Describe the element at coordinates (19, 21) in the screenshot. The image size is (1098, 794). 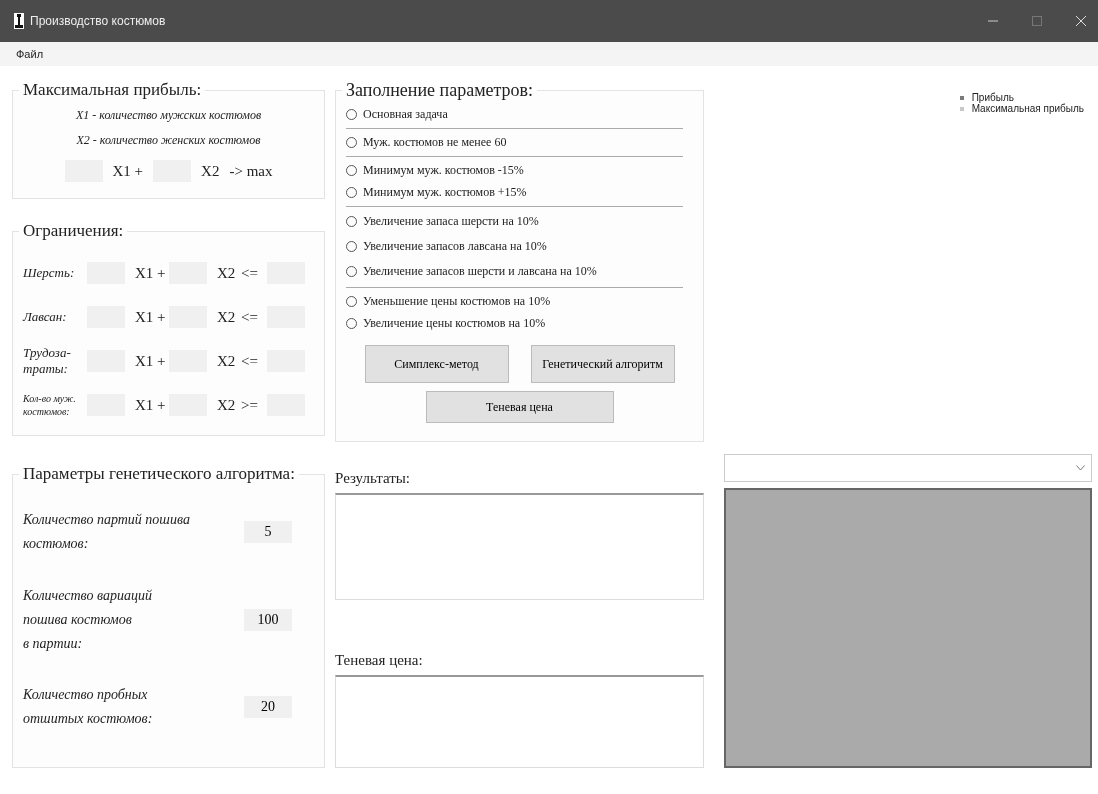
I see `app-icon` at that location.